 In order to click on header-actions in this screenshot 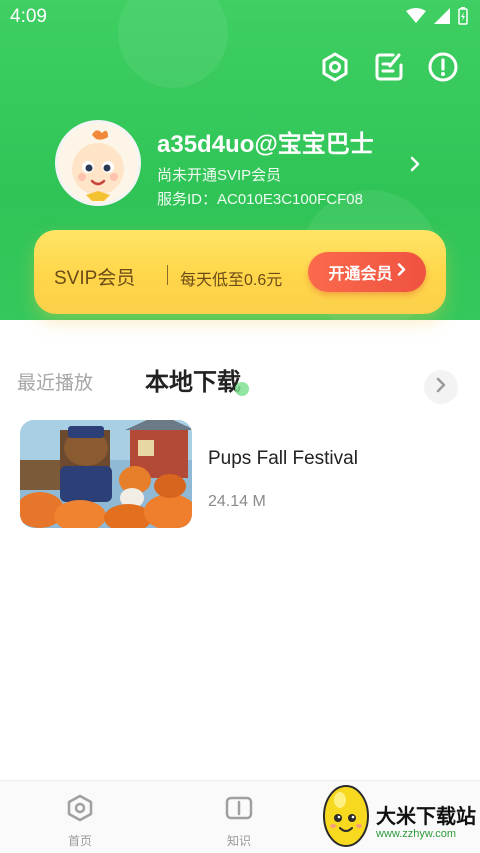, I will do `click(389, 67)`.